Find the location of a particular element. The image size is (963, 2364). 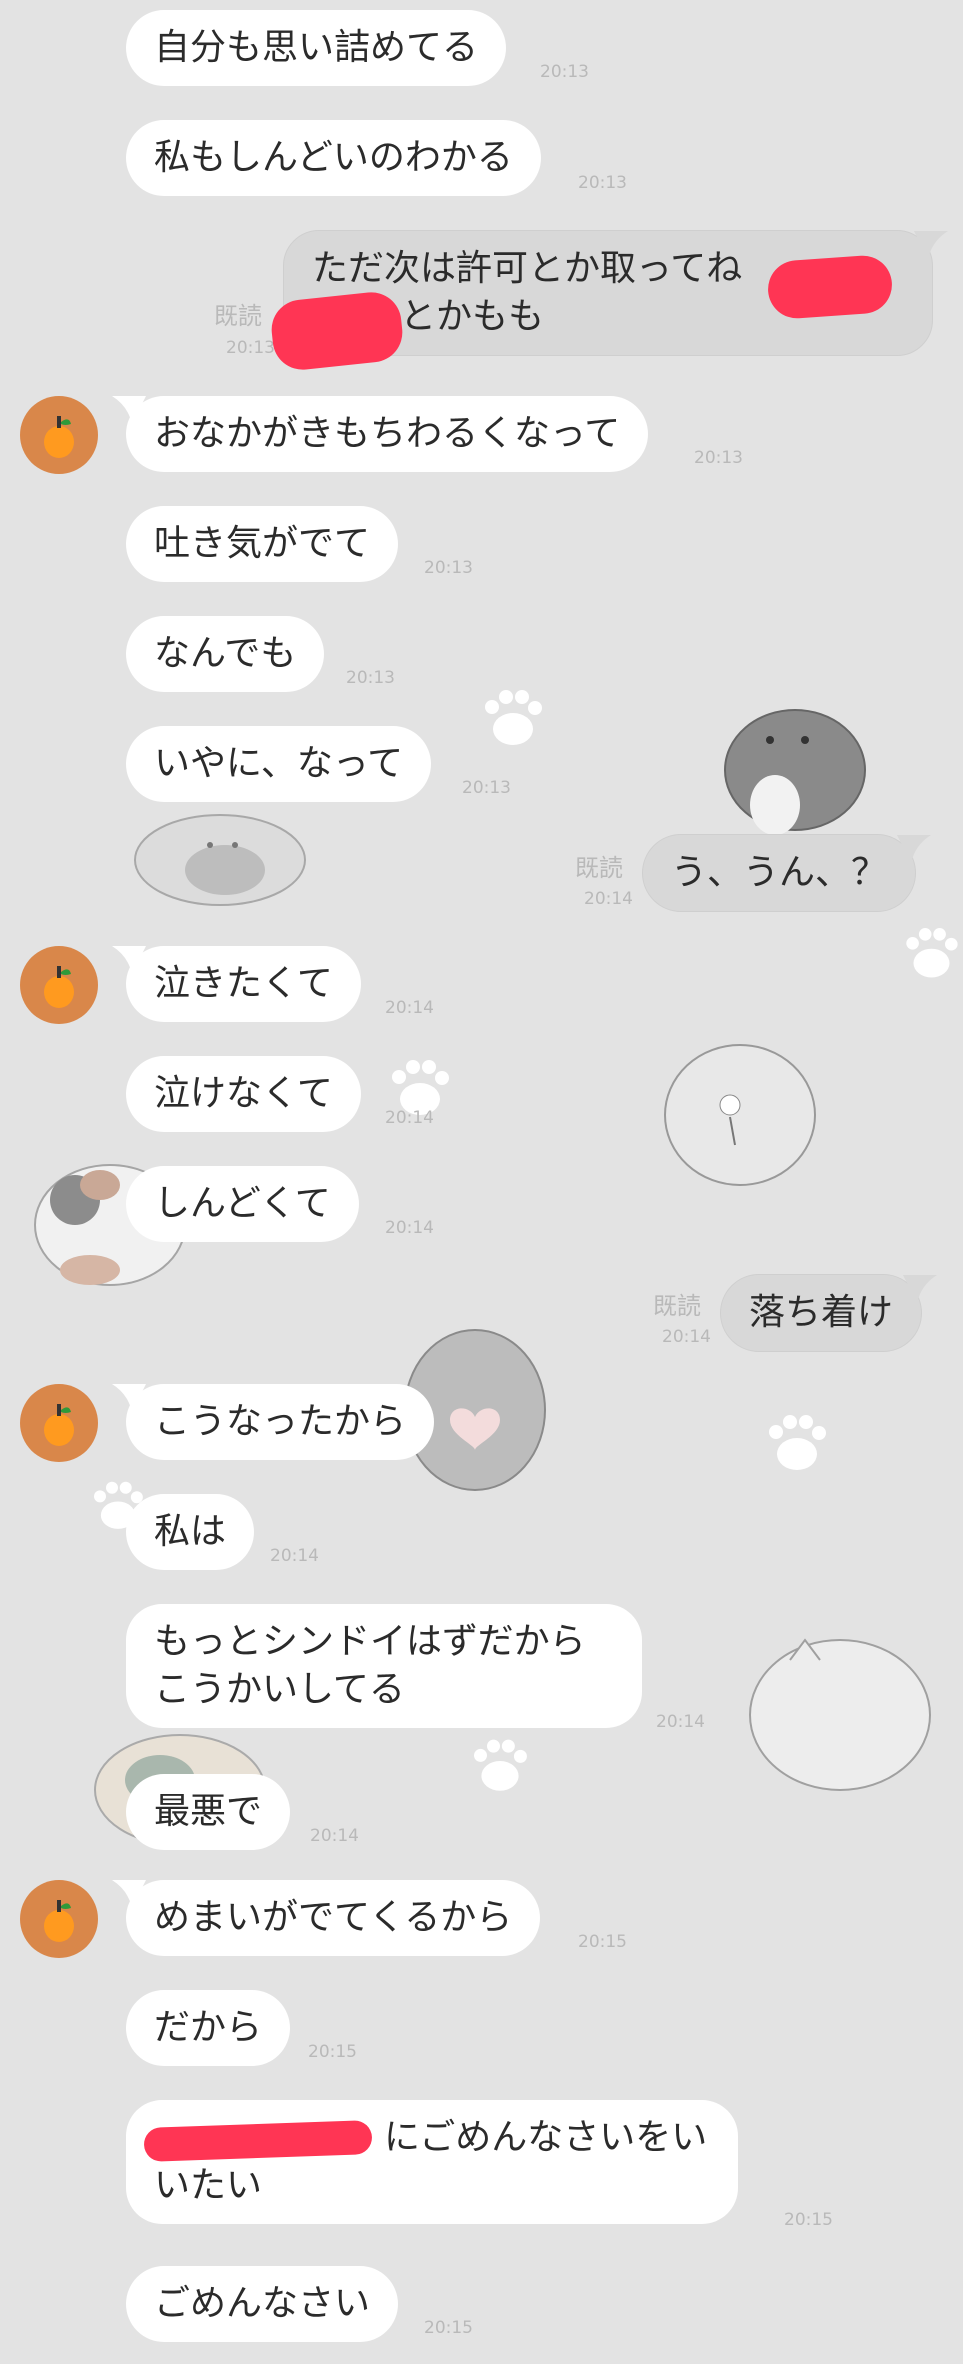

incoming-message-bubble: 泣きたくて is located at coordinates (236, 984).